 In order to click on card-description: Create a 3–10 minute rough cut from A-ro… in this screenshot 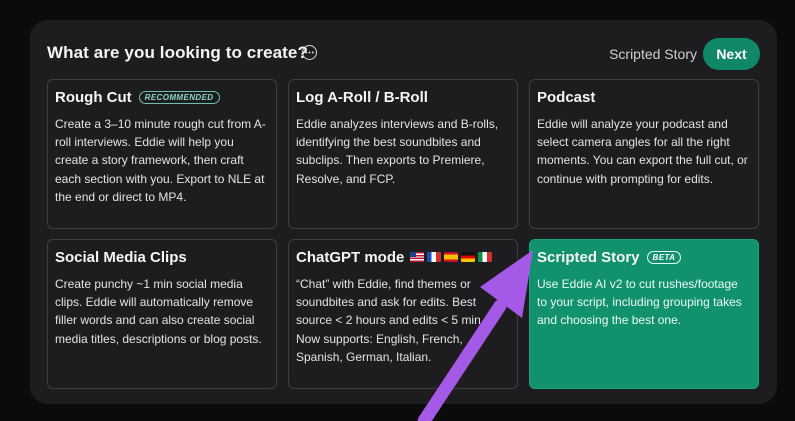, I will do `click(160, 160)`.